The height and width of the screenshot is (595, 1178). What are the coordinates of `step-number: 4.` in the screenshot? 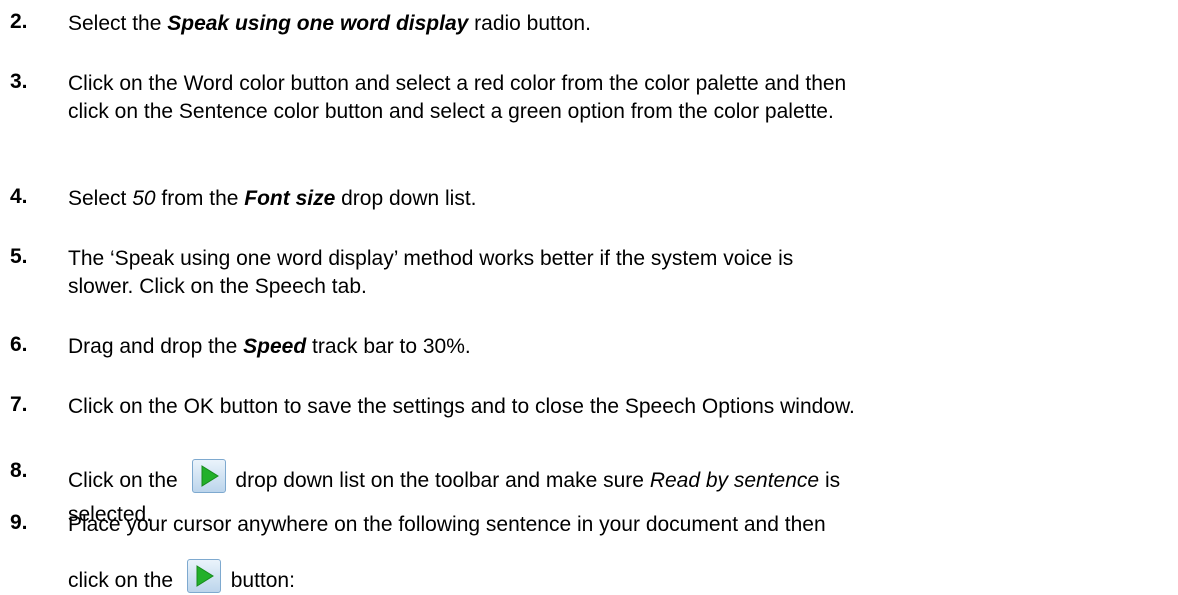 It's located at (19, 196).